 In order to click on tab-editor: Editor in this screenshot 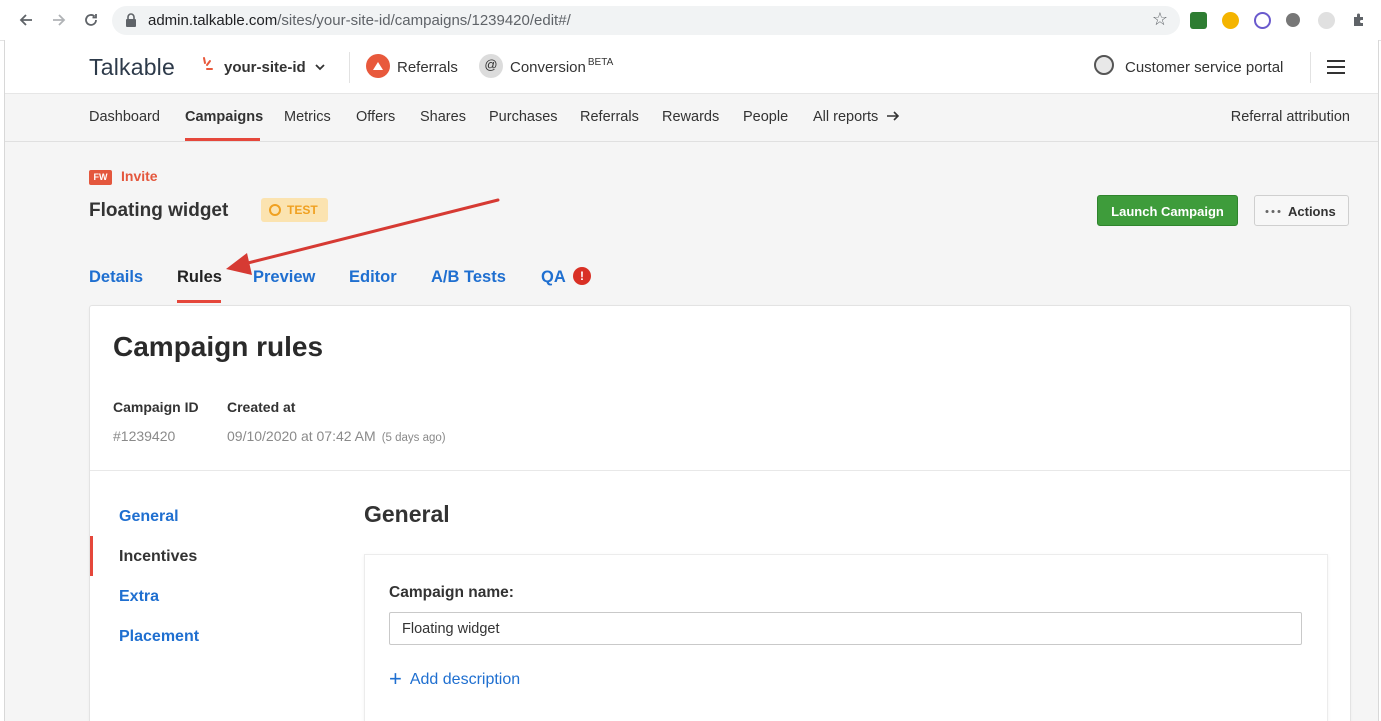, I will do `click(373, 277)`.